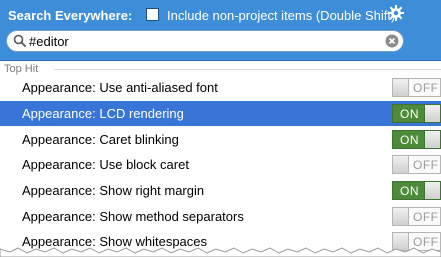 This screenshot has height=257, width=441. I want to click on search-field, so click(205, 41).